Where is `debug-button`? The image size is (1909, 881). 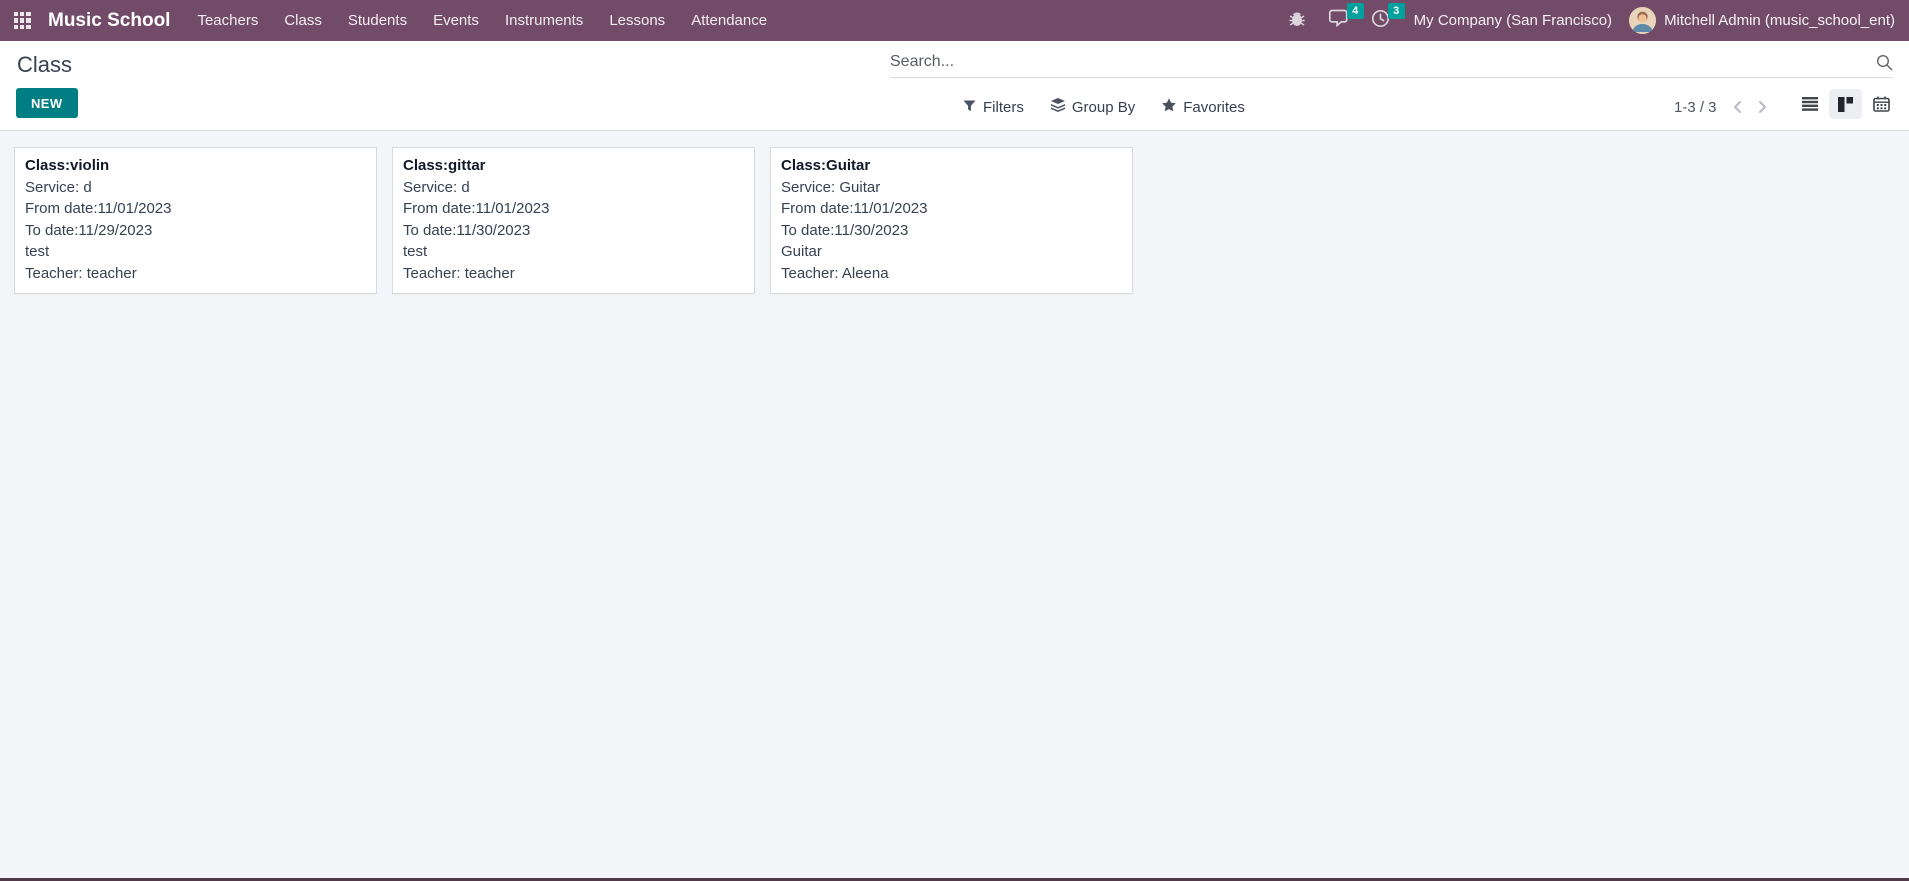
debug-button is located at coordinates (1297, 20).